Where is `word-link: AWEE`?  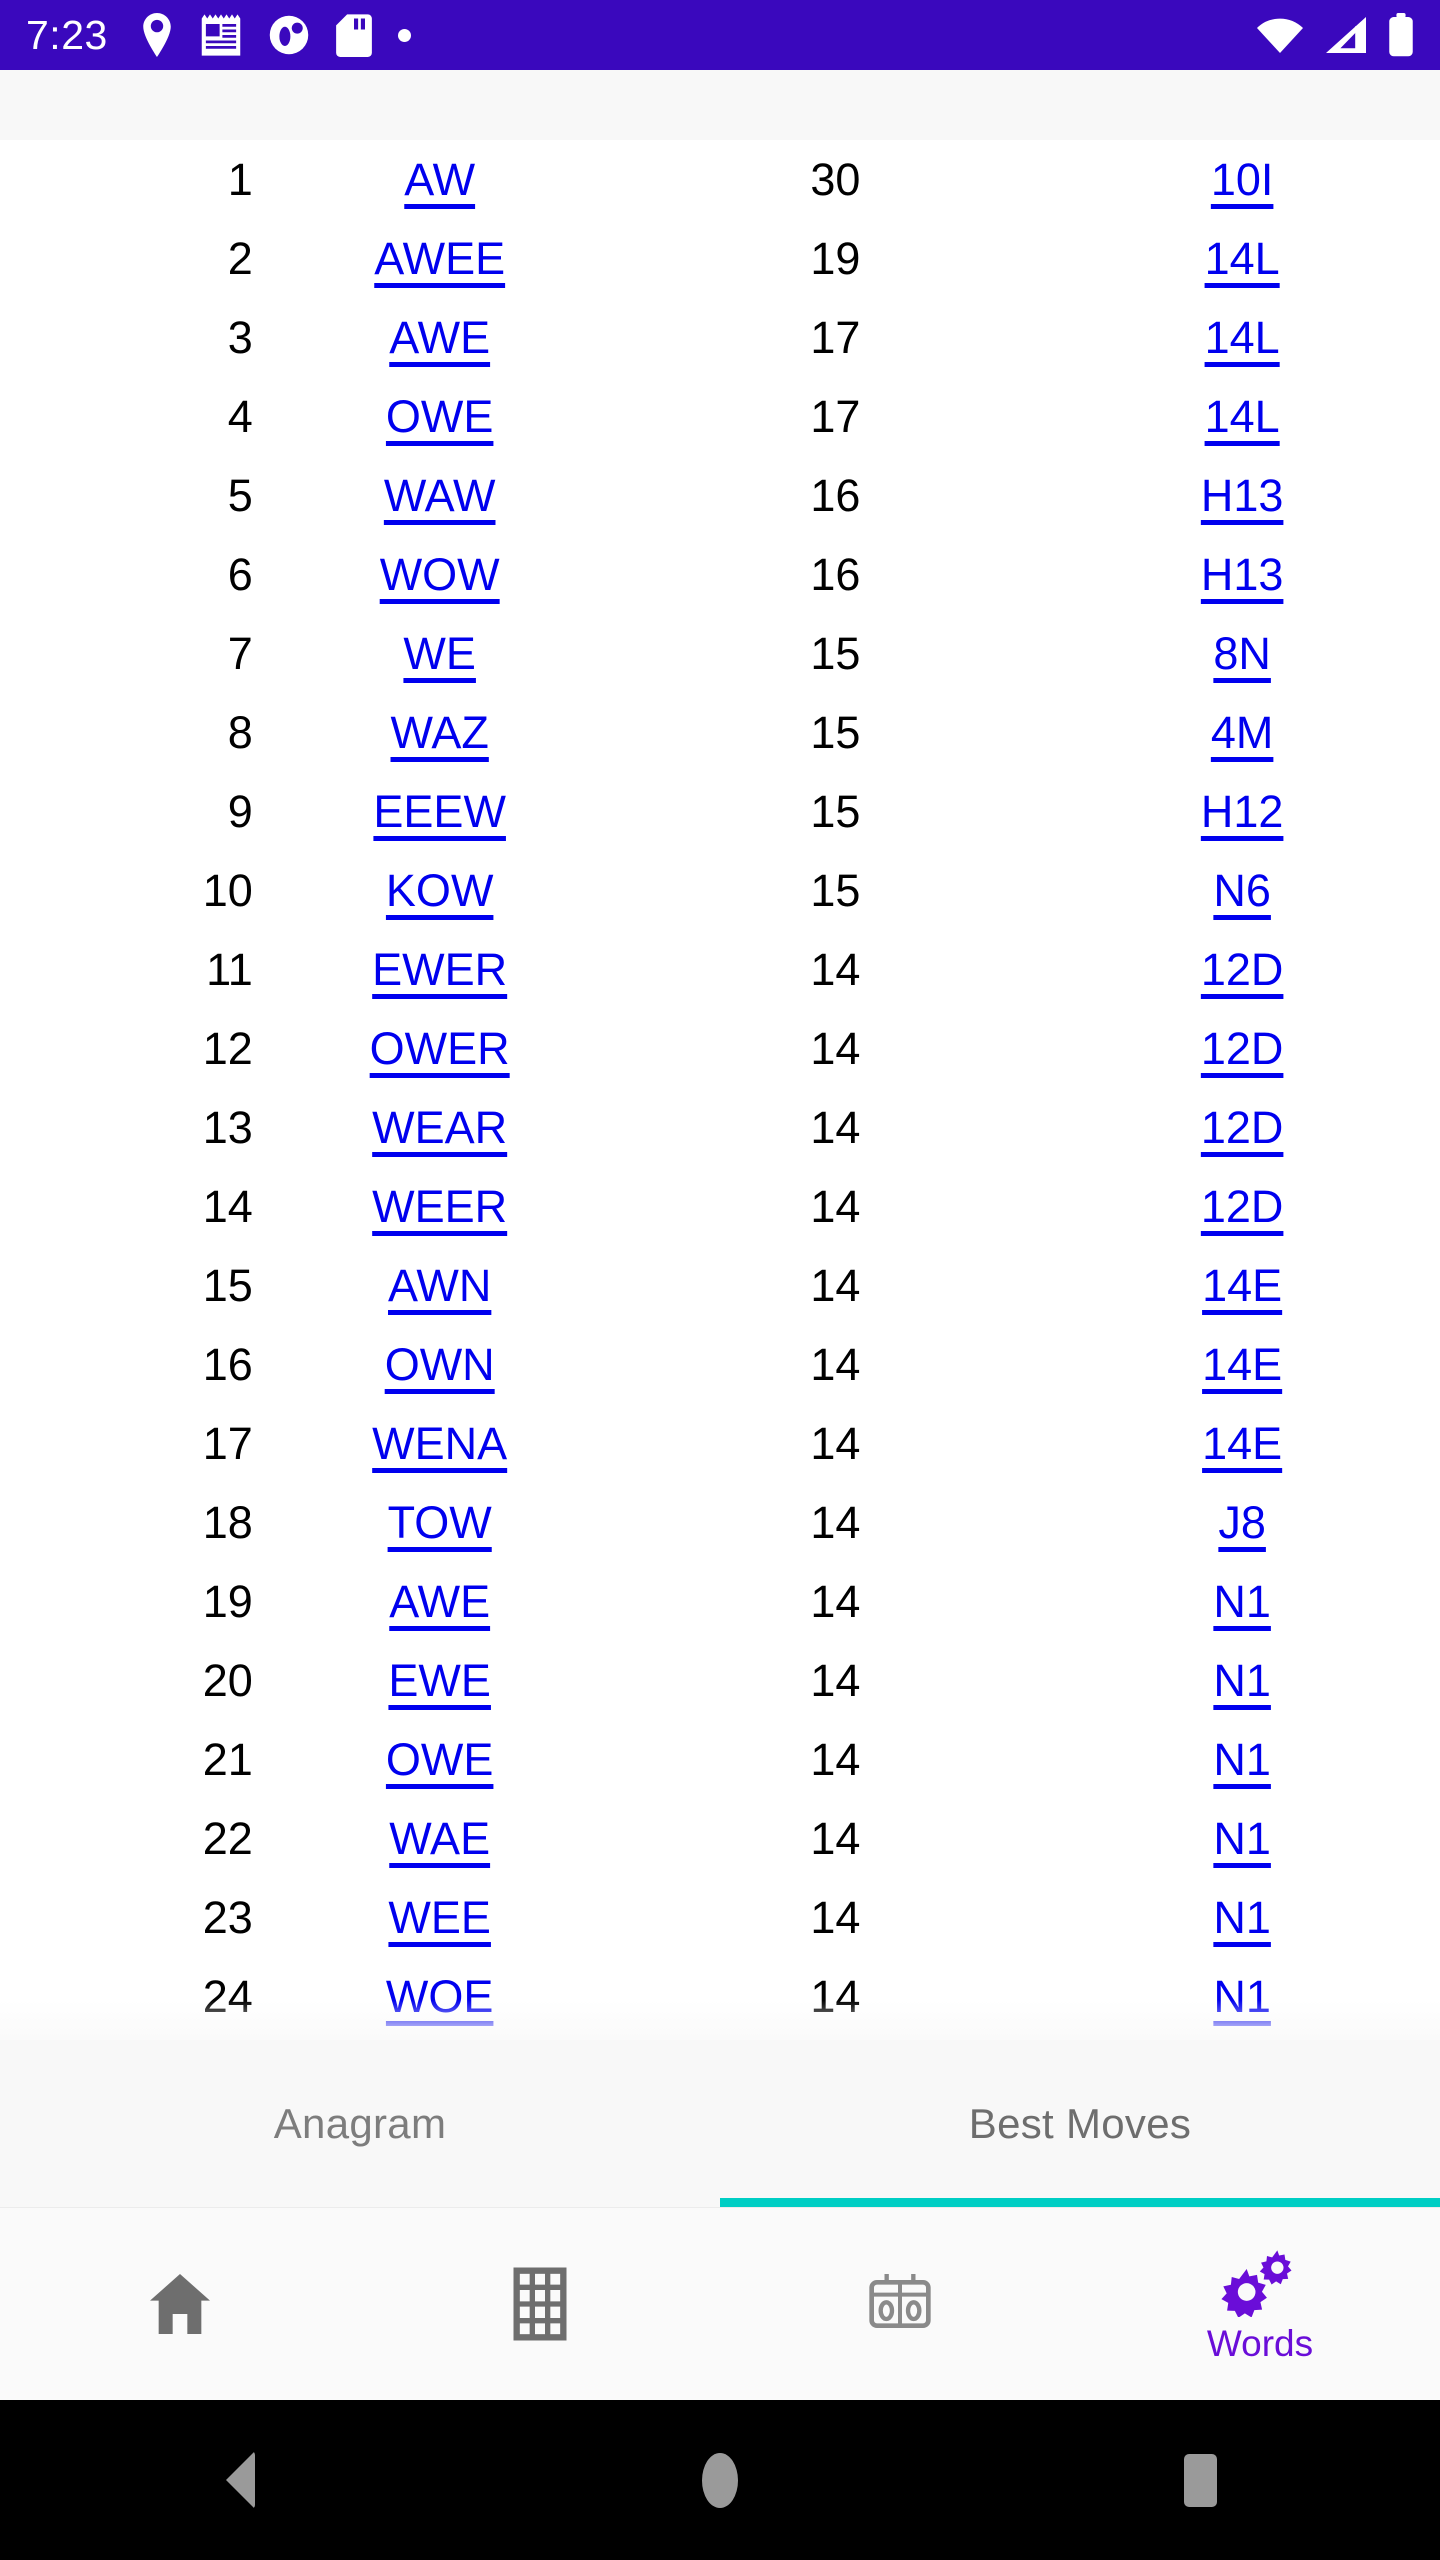 word-link: AWEE is located at coordinates (439, 258).